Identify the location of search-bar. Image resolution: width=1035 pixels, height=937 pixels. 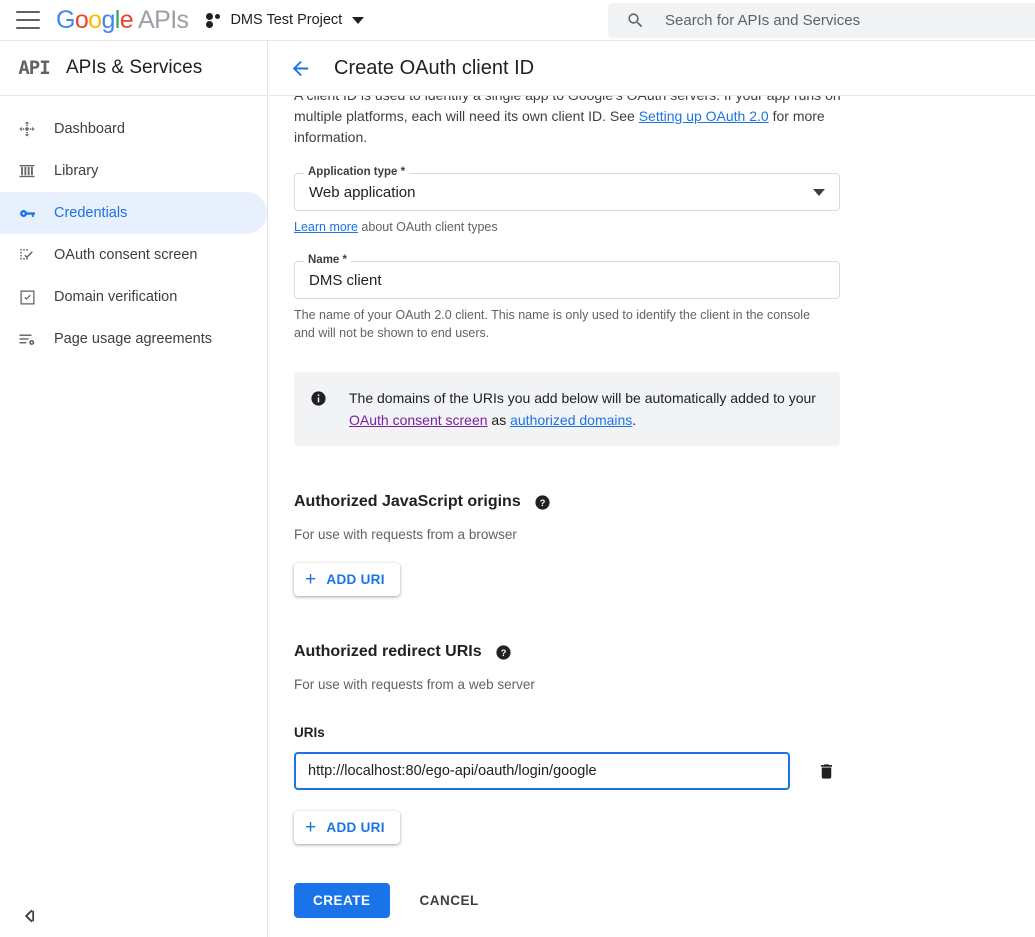
(821, 20).